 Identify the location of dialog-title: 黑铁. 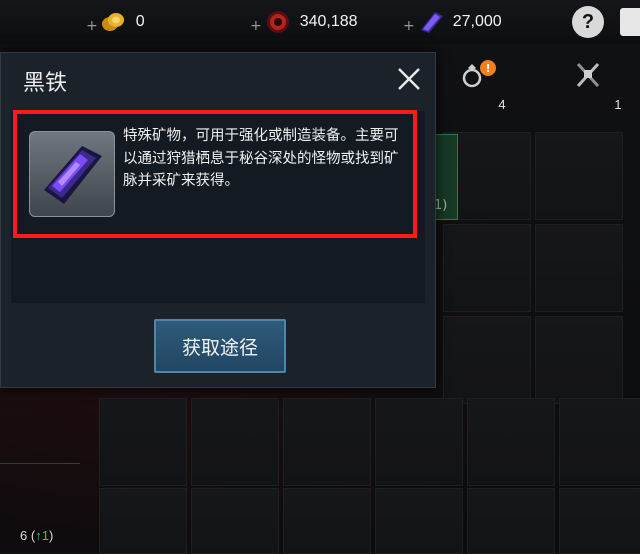
(45, 83).